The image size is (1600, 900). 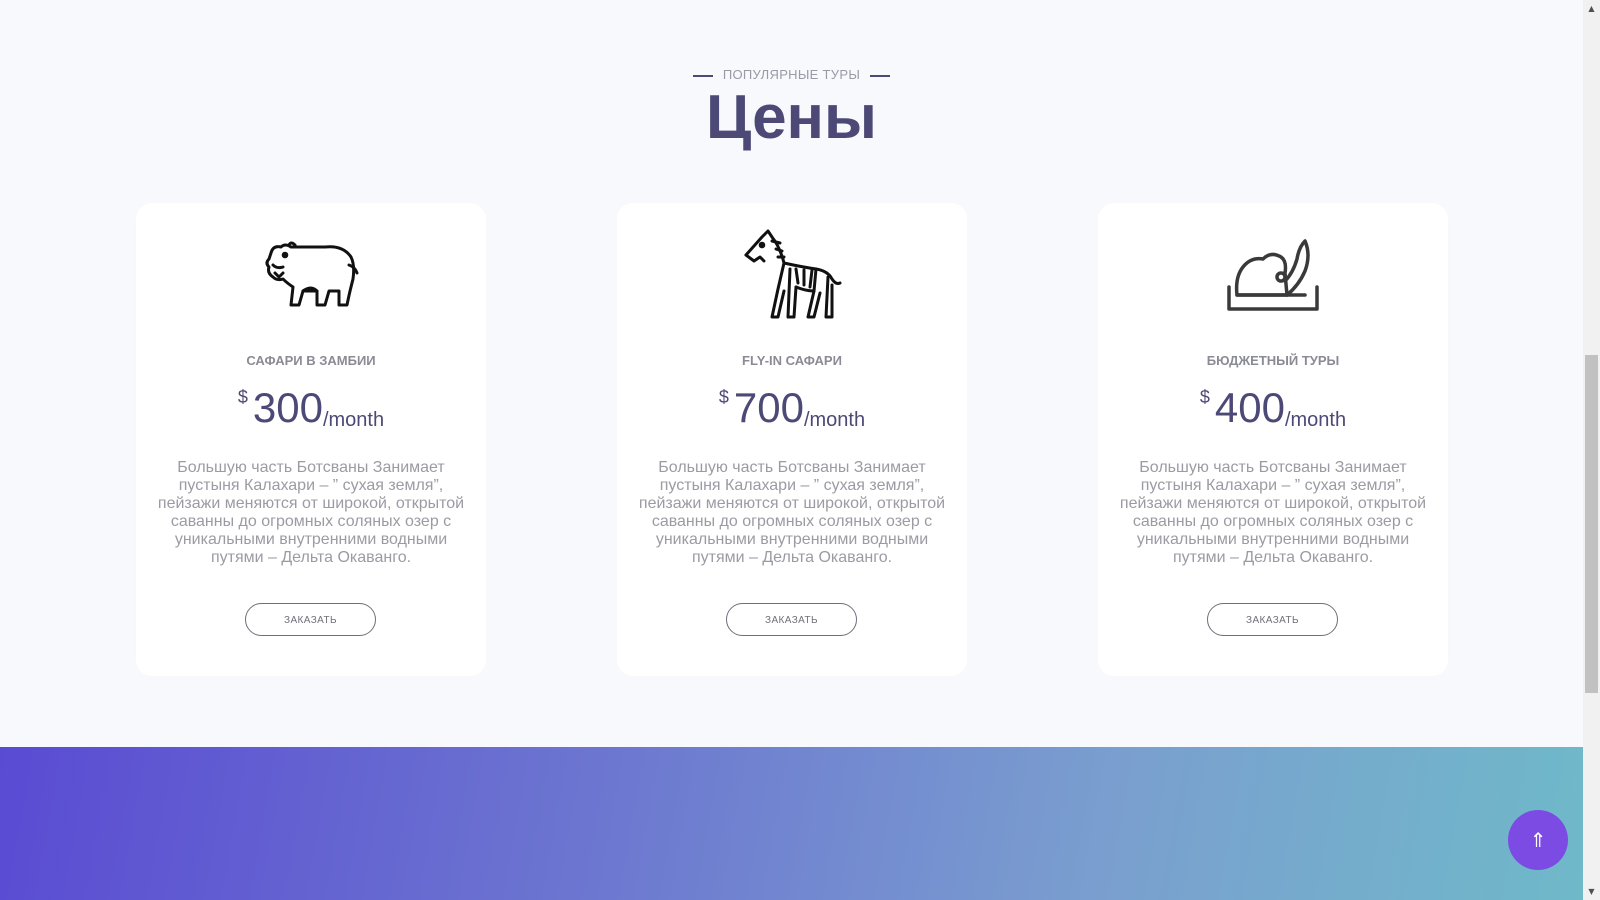 I want to click on card-price: $ 300 /month, so click(x=311, y=408).